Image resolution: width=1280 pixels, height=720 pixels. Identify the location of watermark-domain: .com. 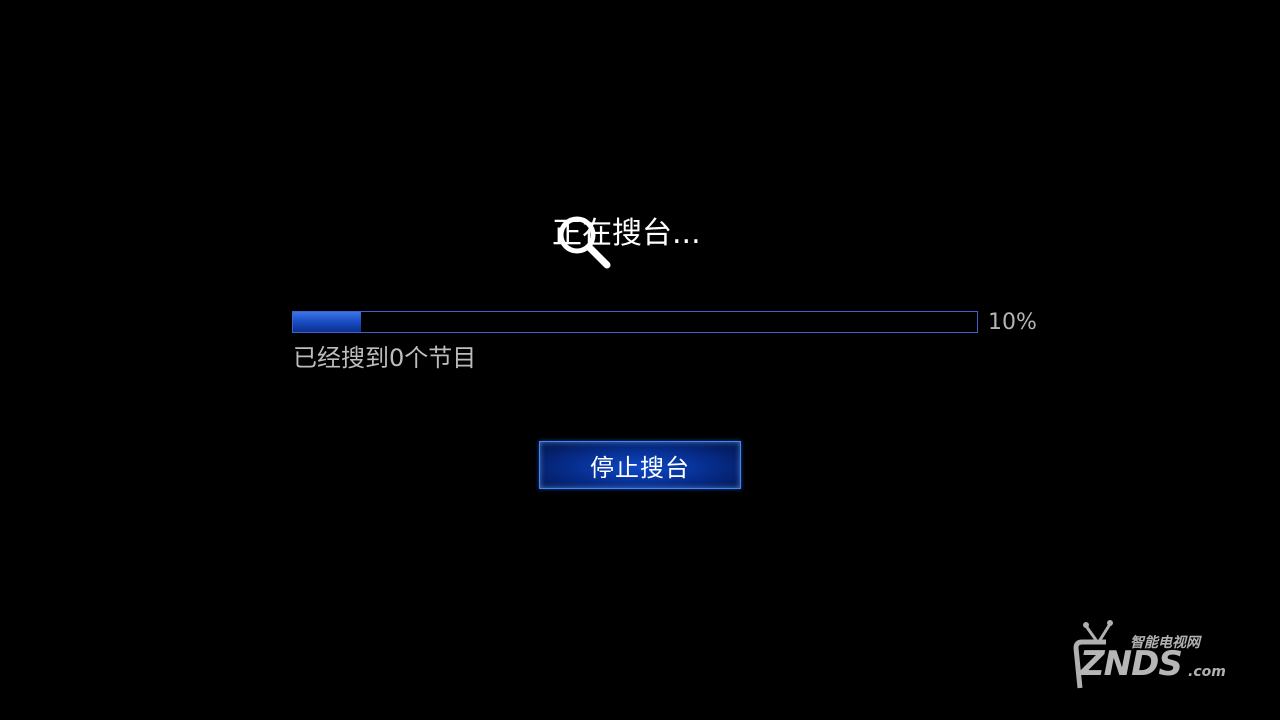
(1207, 672).